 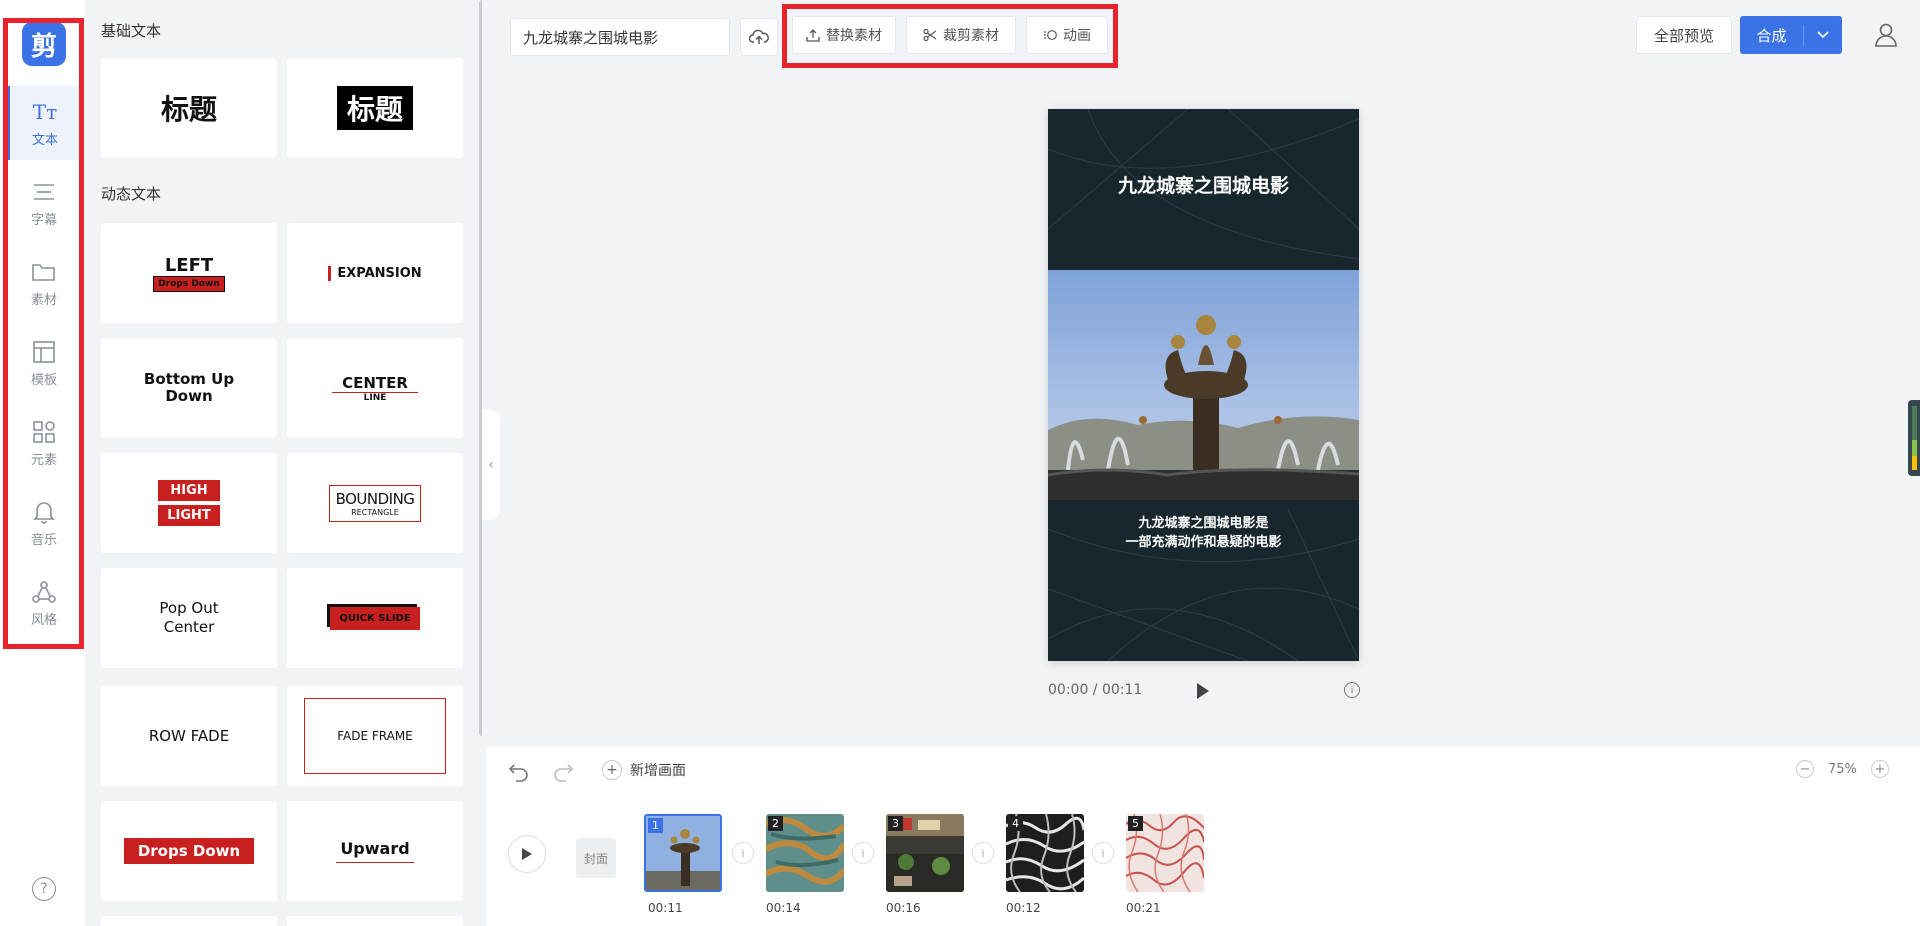 I want to click on user-icon, so click(x=1886, y=35).